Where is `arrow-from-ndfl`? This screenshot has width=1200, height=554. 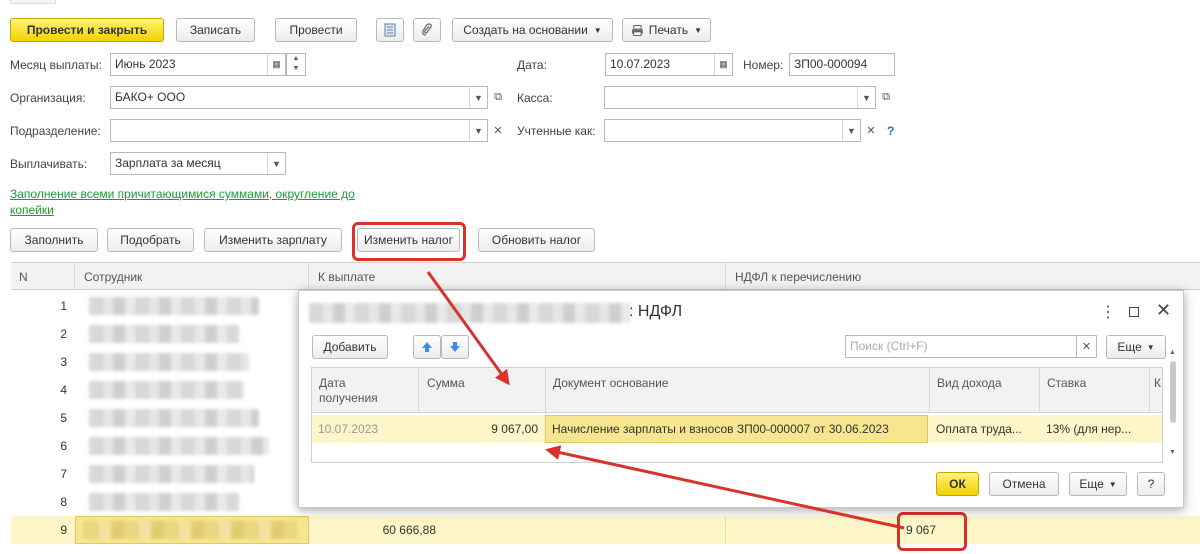 arrow-from-ndfl is located at coordinates (725, 487).